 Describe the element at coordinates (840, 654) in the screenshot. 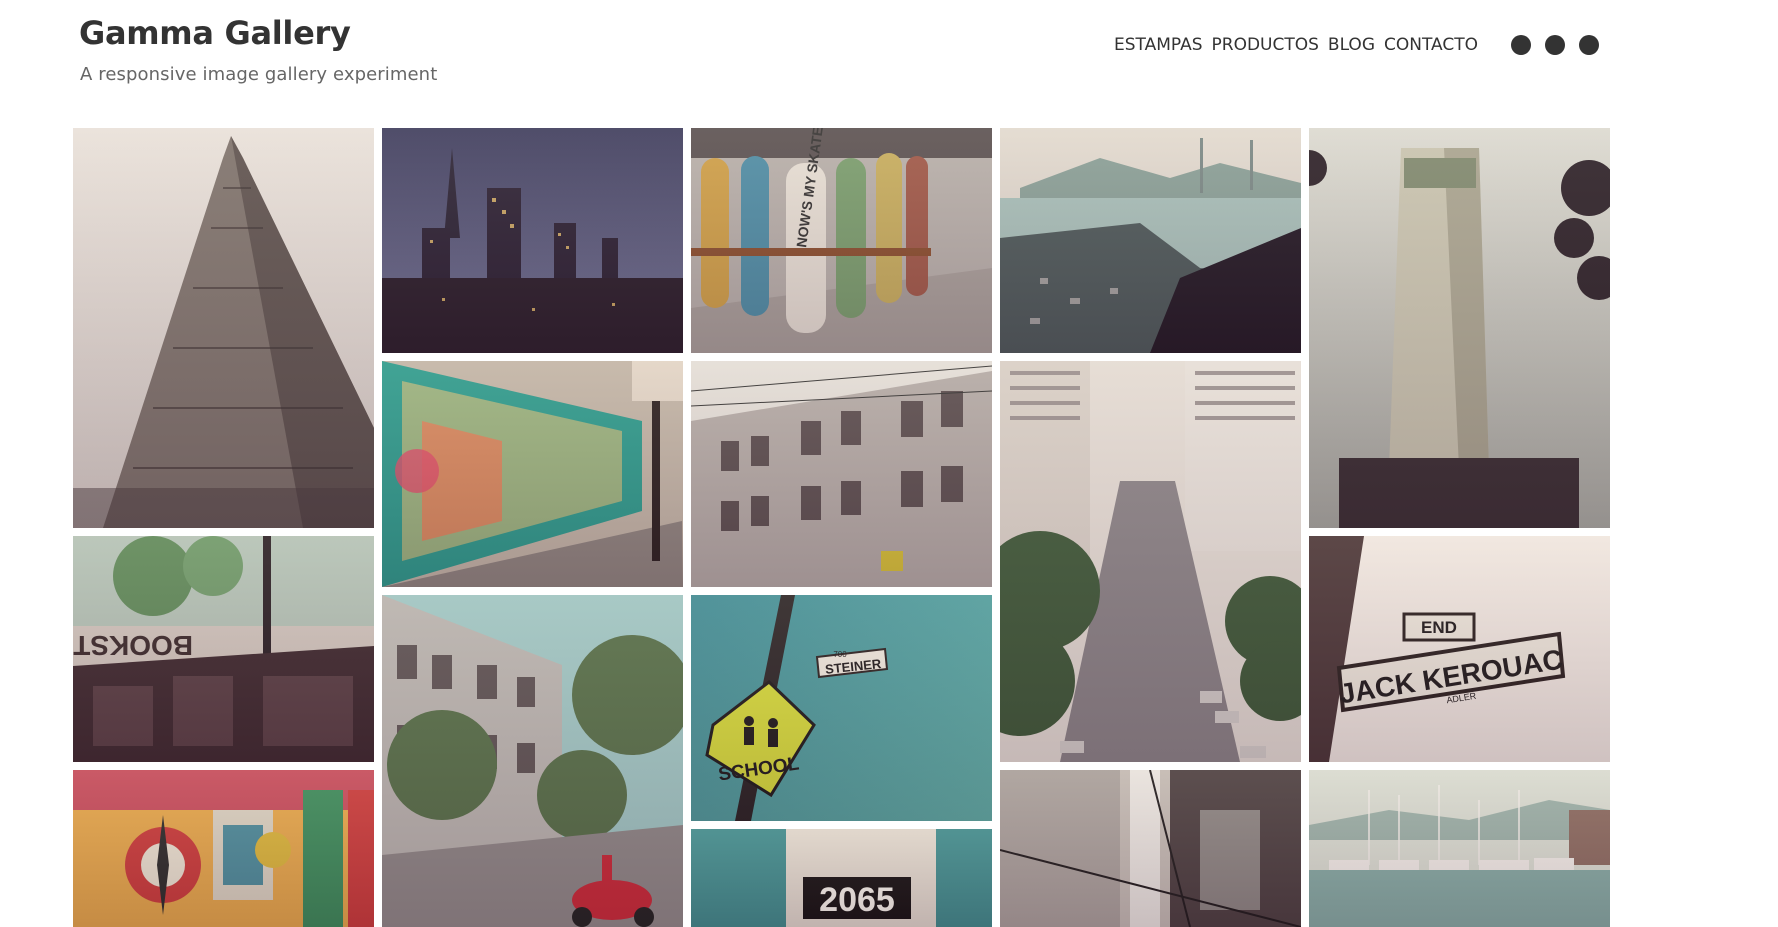

I see `sign-700-text: 700` at that location.